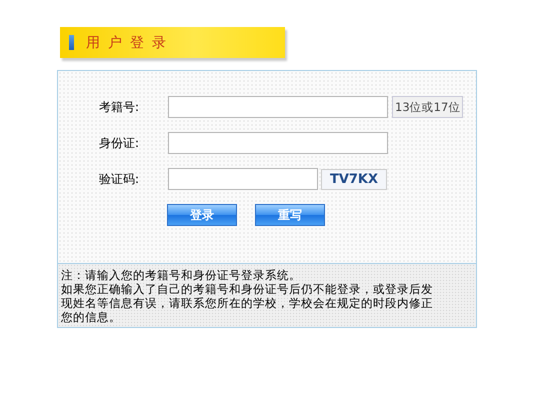 The width and height of the screenshot is (551, 412). I want to click on section-title: 用户登录, so click(130, 43).